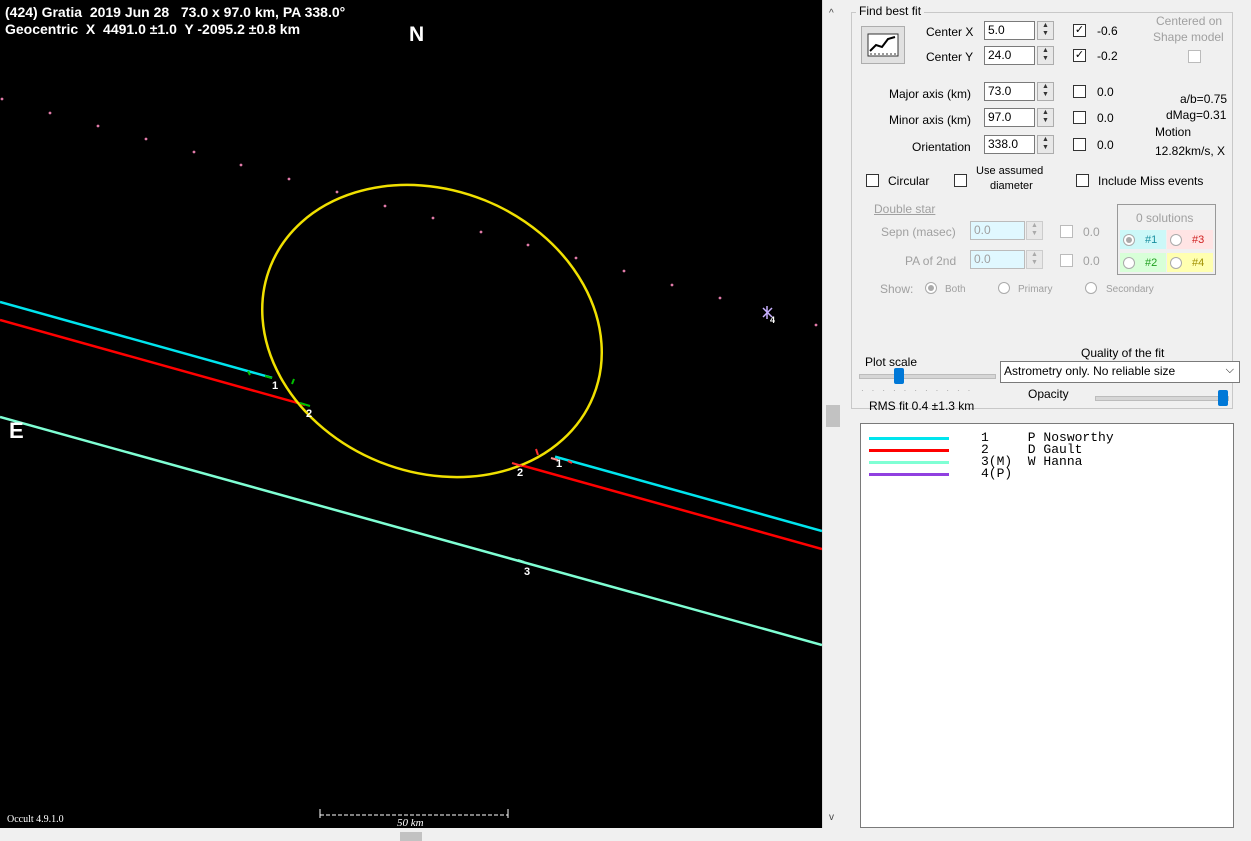  I want to click on pa2-label: PA of 2nd, so click(931, 261).